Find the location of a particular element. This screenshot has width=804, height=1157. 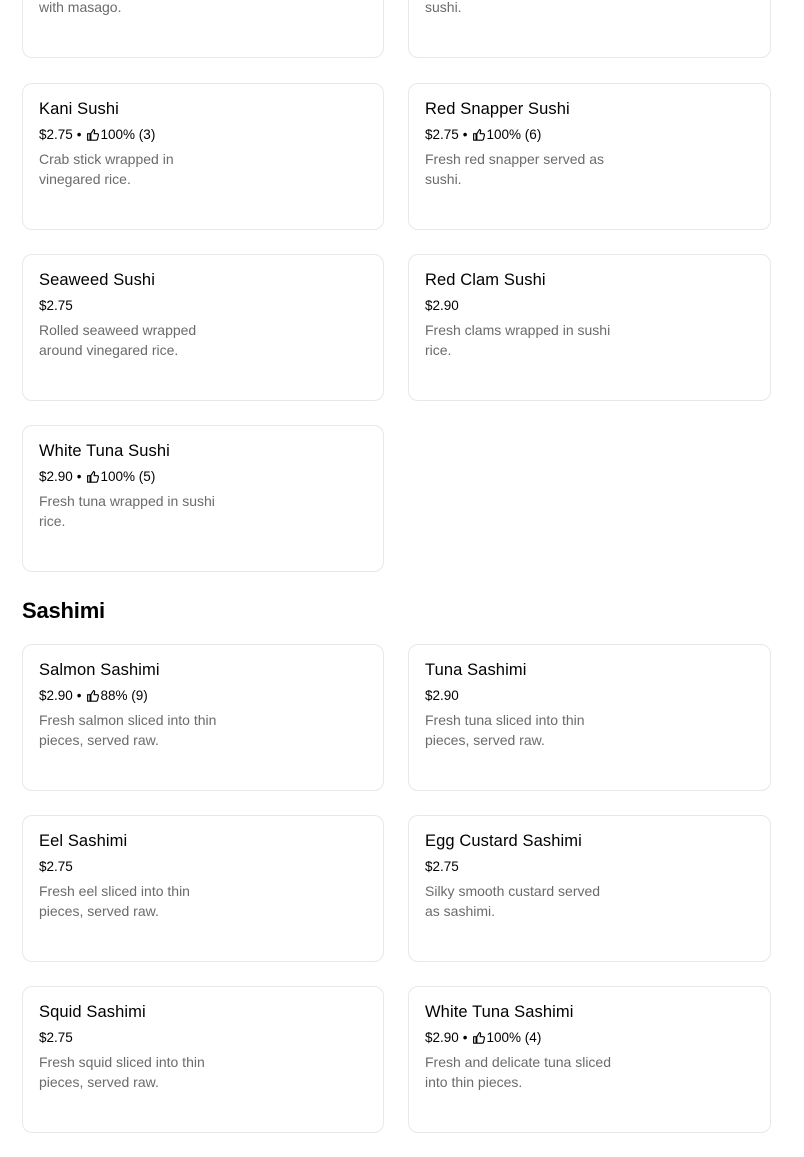

item-description: Fresh red snapper served as sushi. is located at coordinates (514, 169).